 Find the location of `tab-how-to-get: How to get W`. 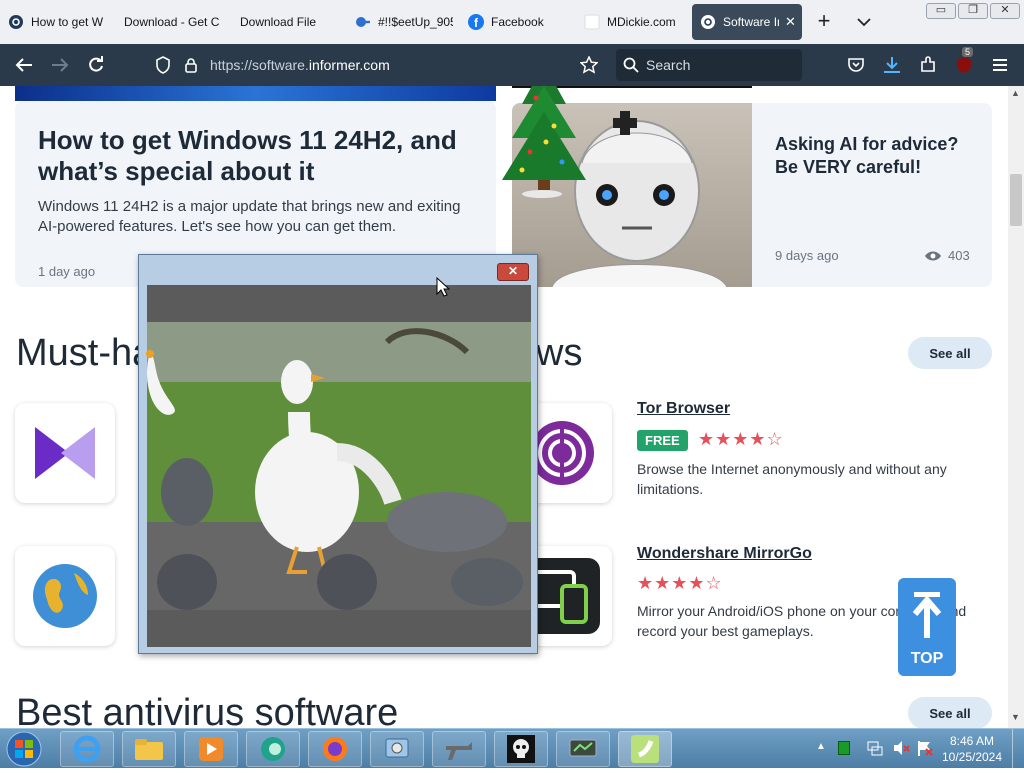

tab-how-to-get: How to get W is located at coordinates (58, 22).